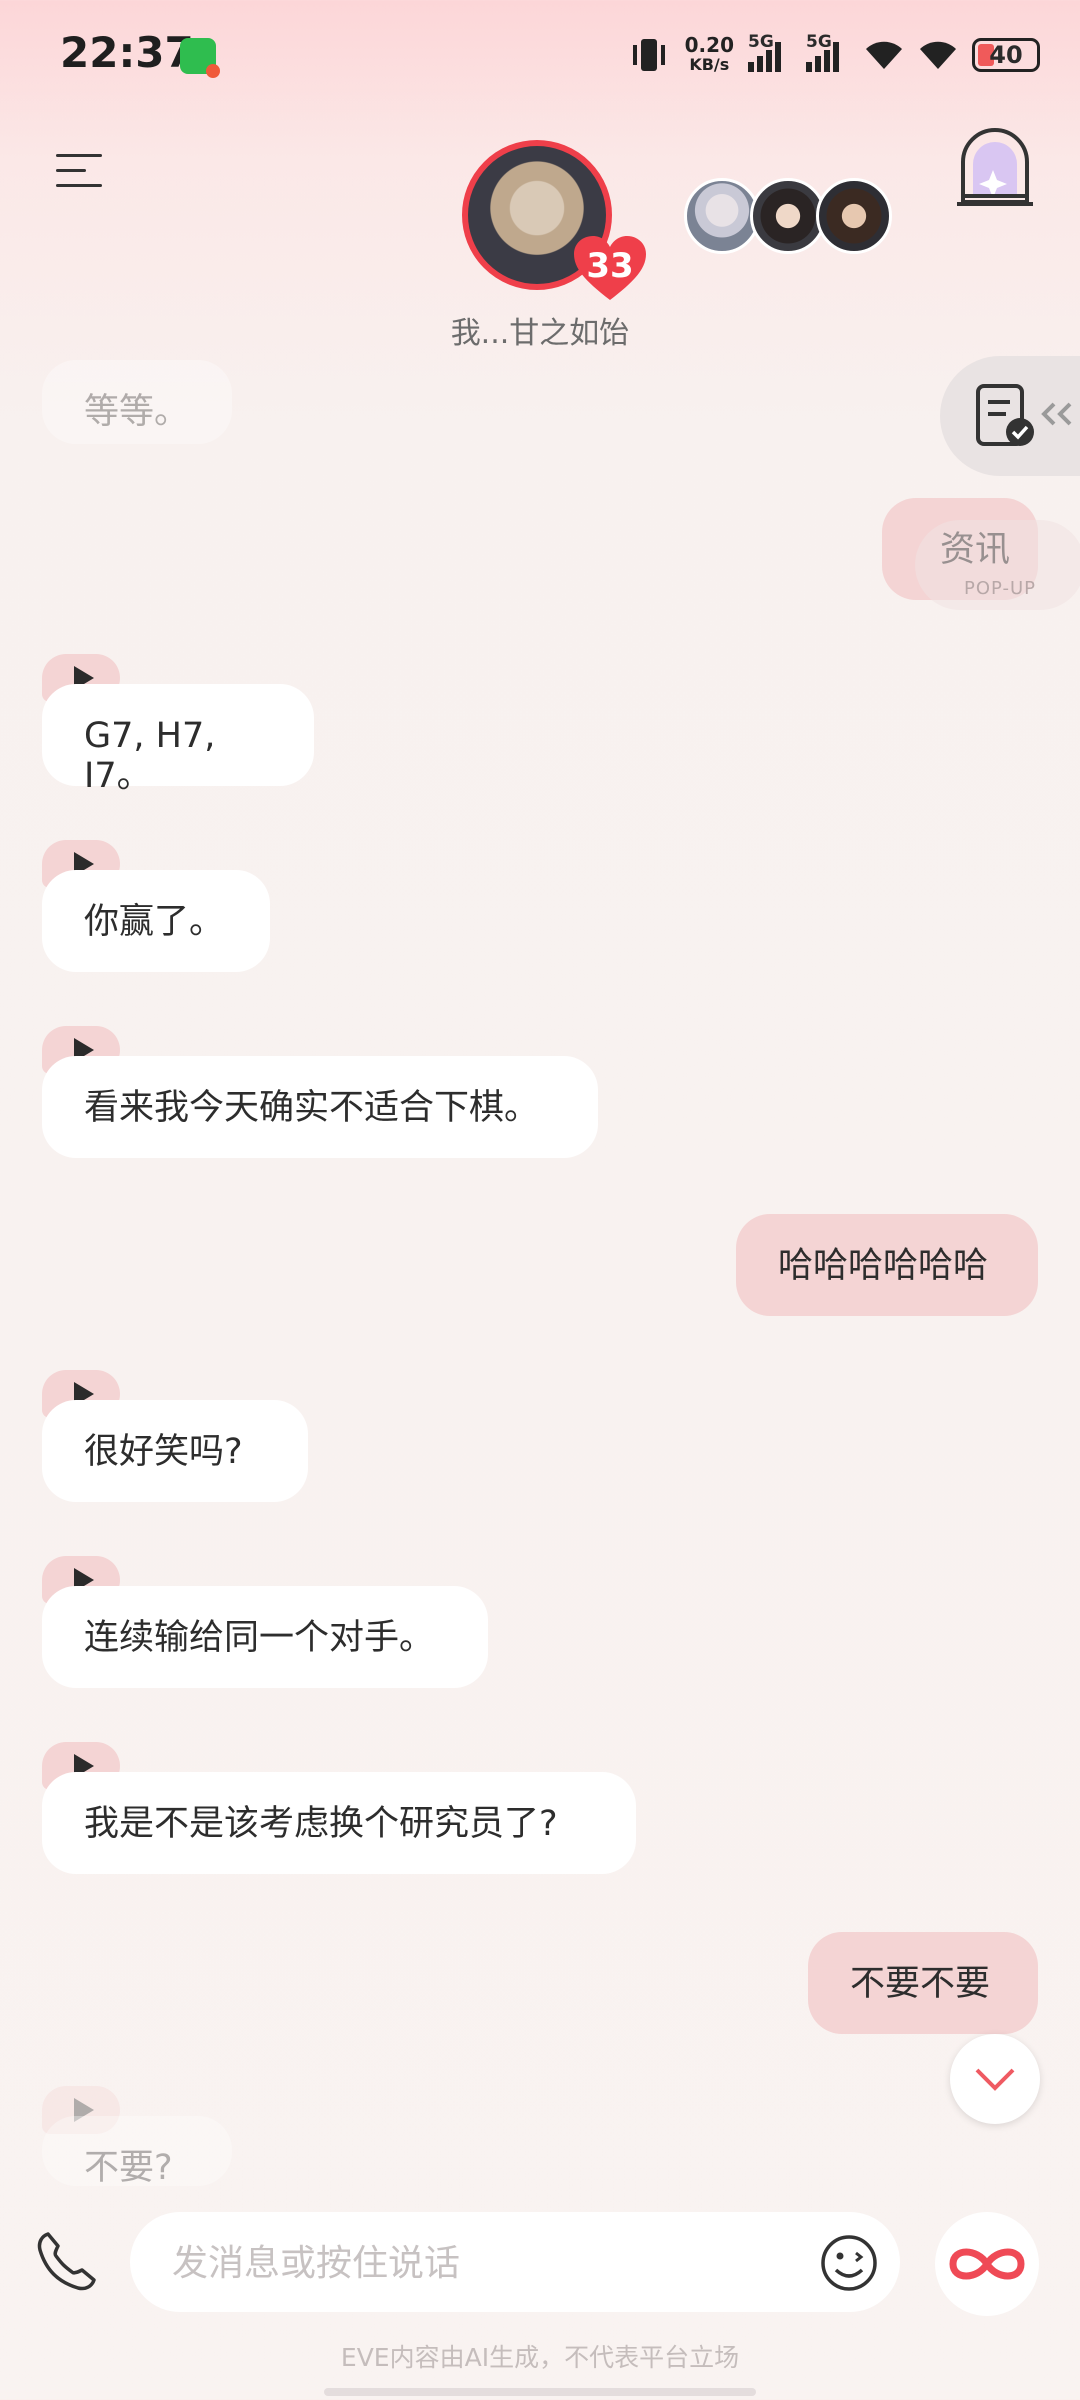 The width and height of the screenshot is (1080, 2400). Describe the element at coordinates (1005, 415) in the screenshot. I see `document-check-icon` at that location.